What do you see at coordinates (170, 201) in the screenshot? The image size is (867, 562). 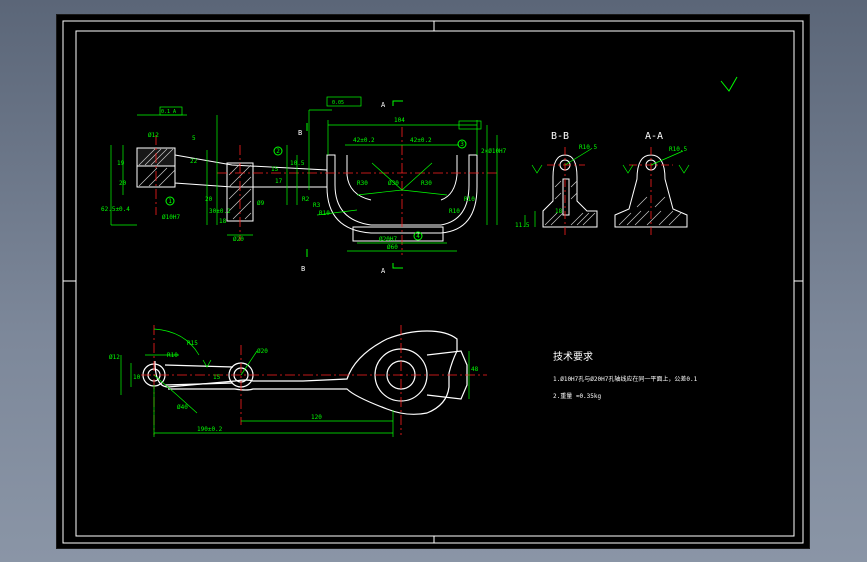 I see `balloon-1: 1` at bounding box center [170, 201].